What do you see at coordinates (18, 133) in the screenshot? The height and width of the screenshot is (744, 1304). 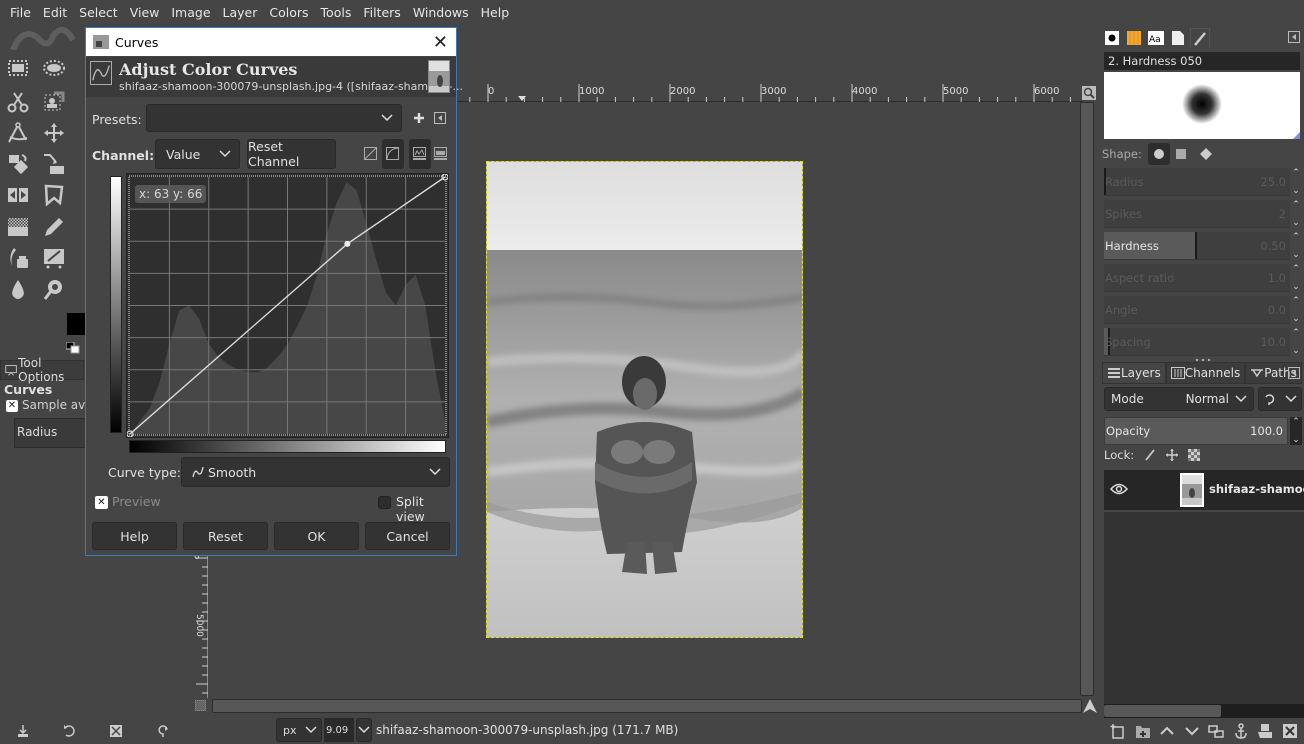 I see `measure-tool` at bounding box center [18, 133].